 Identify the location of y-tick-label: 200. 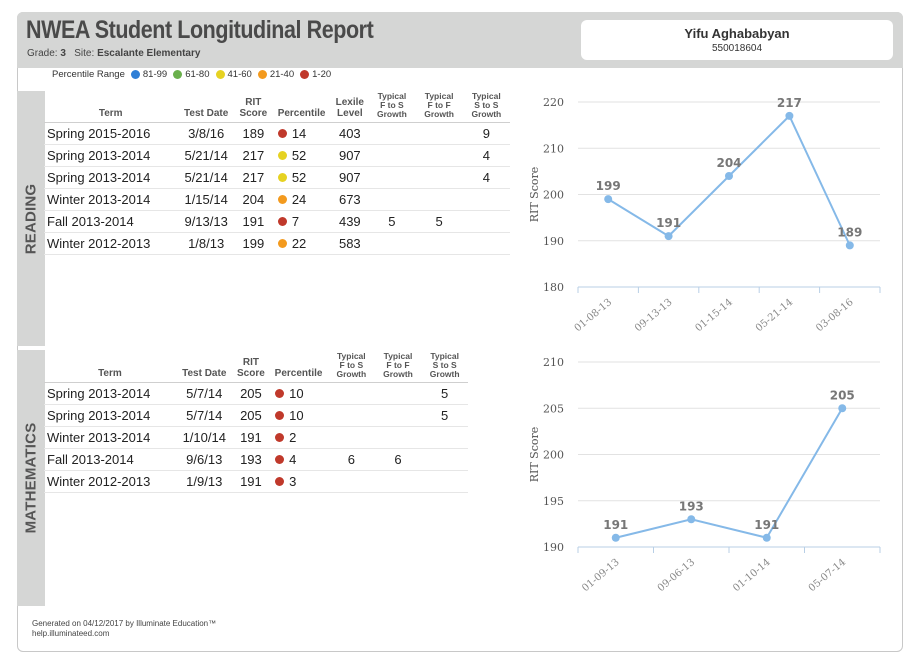
(553, 195).